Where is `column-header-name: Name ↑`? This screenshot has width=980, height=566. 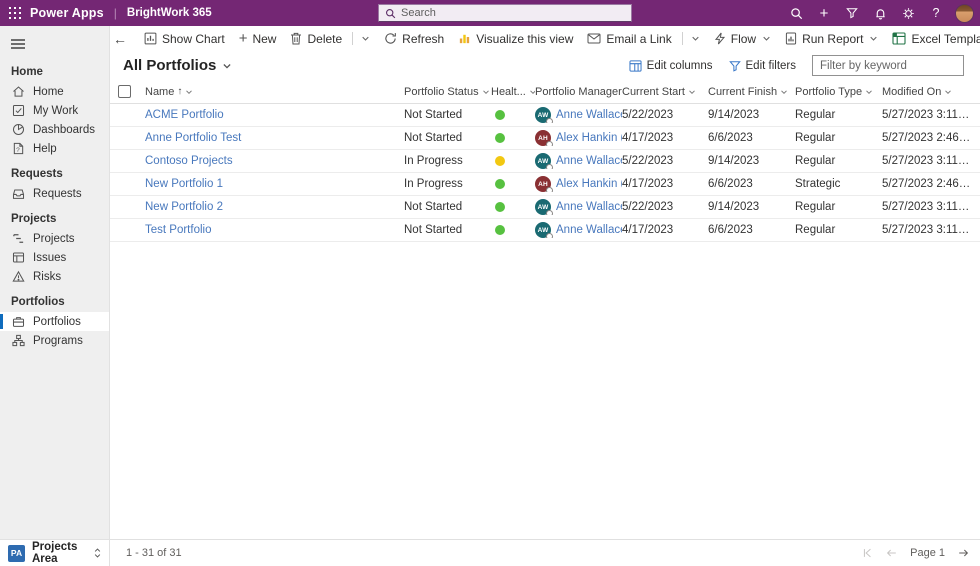 column-header-name: Name ↑ is located at coordinates (274, 92).